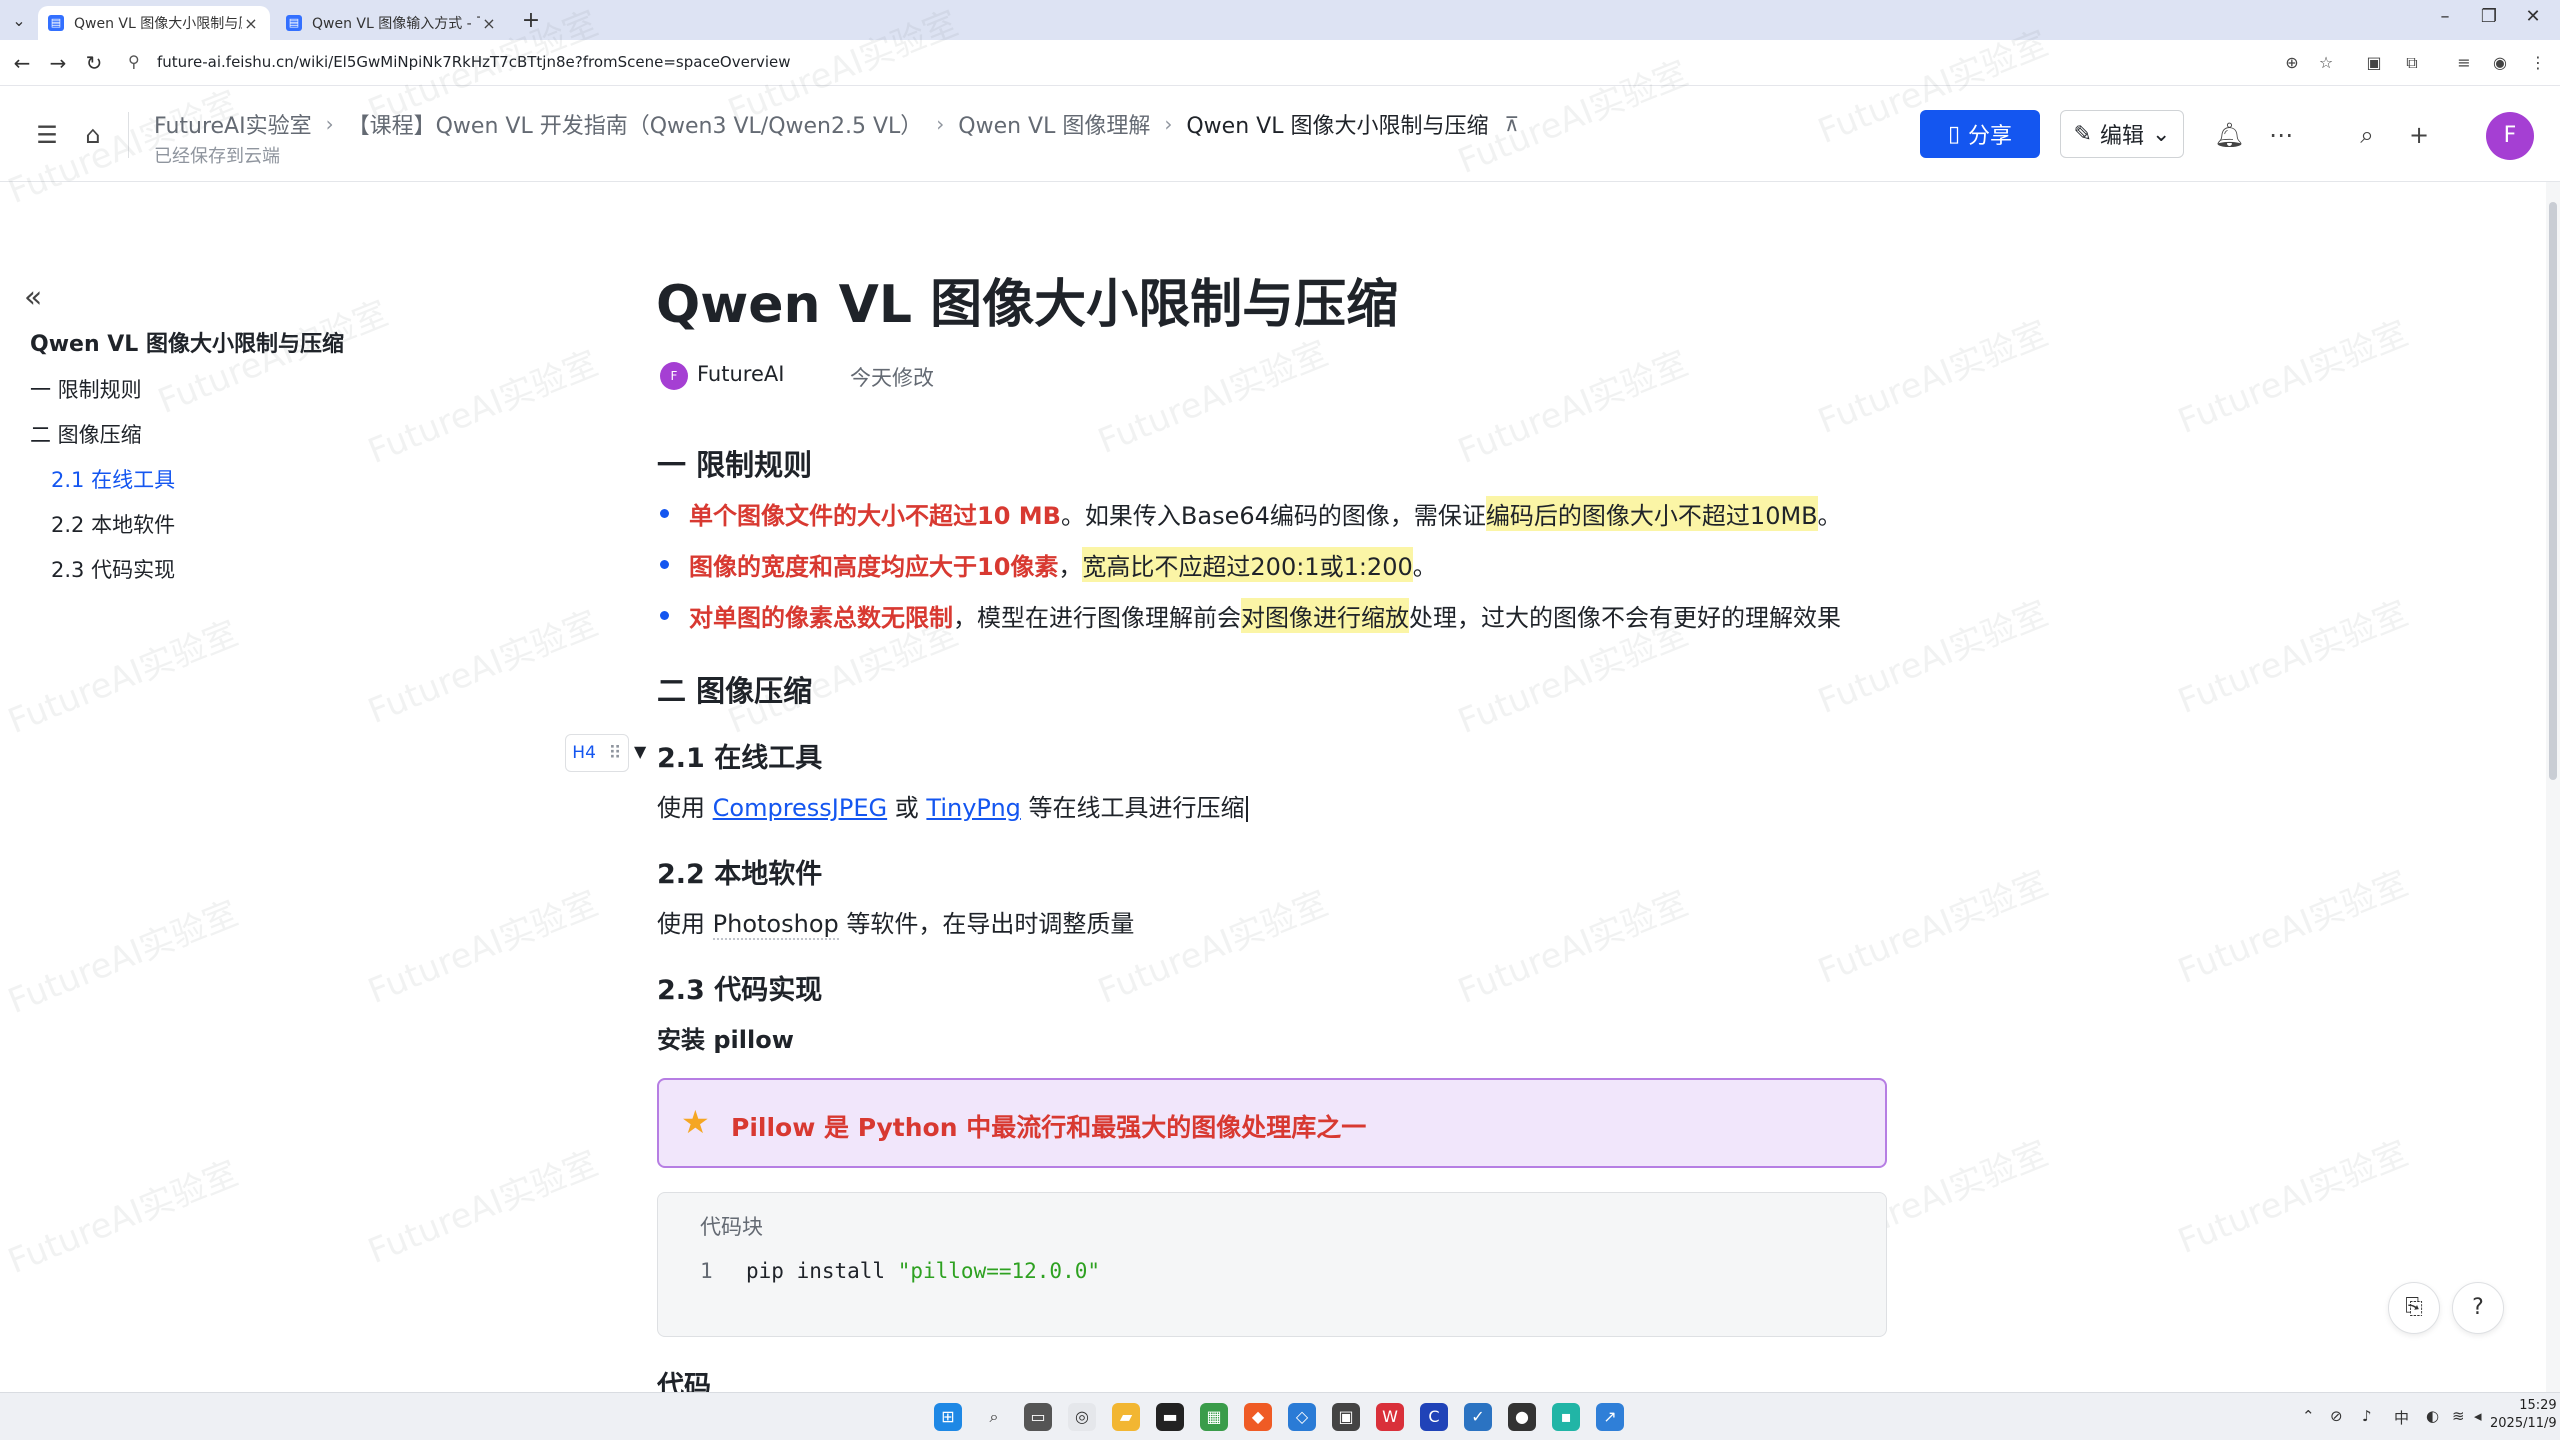 The width and height of the screenshot is (2560, 1440). I want to click on windows-start-icon: ⊞, so click(948, 1417).